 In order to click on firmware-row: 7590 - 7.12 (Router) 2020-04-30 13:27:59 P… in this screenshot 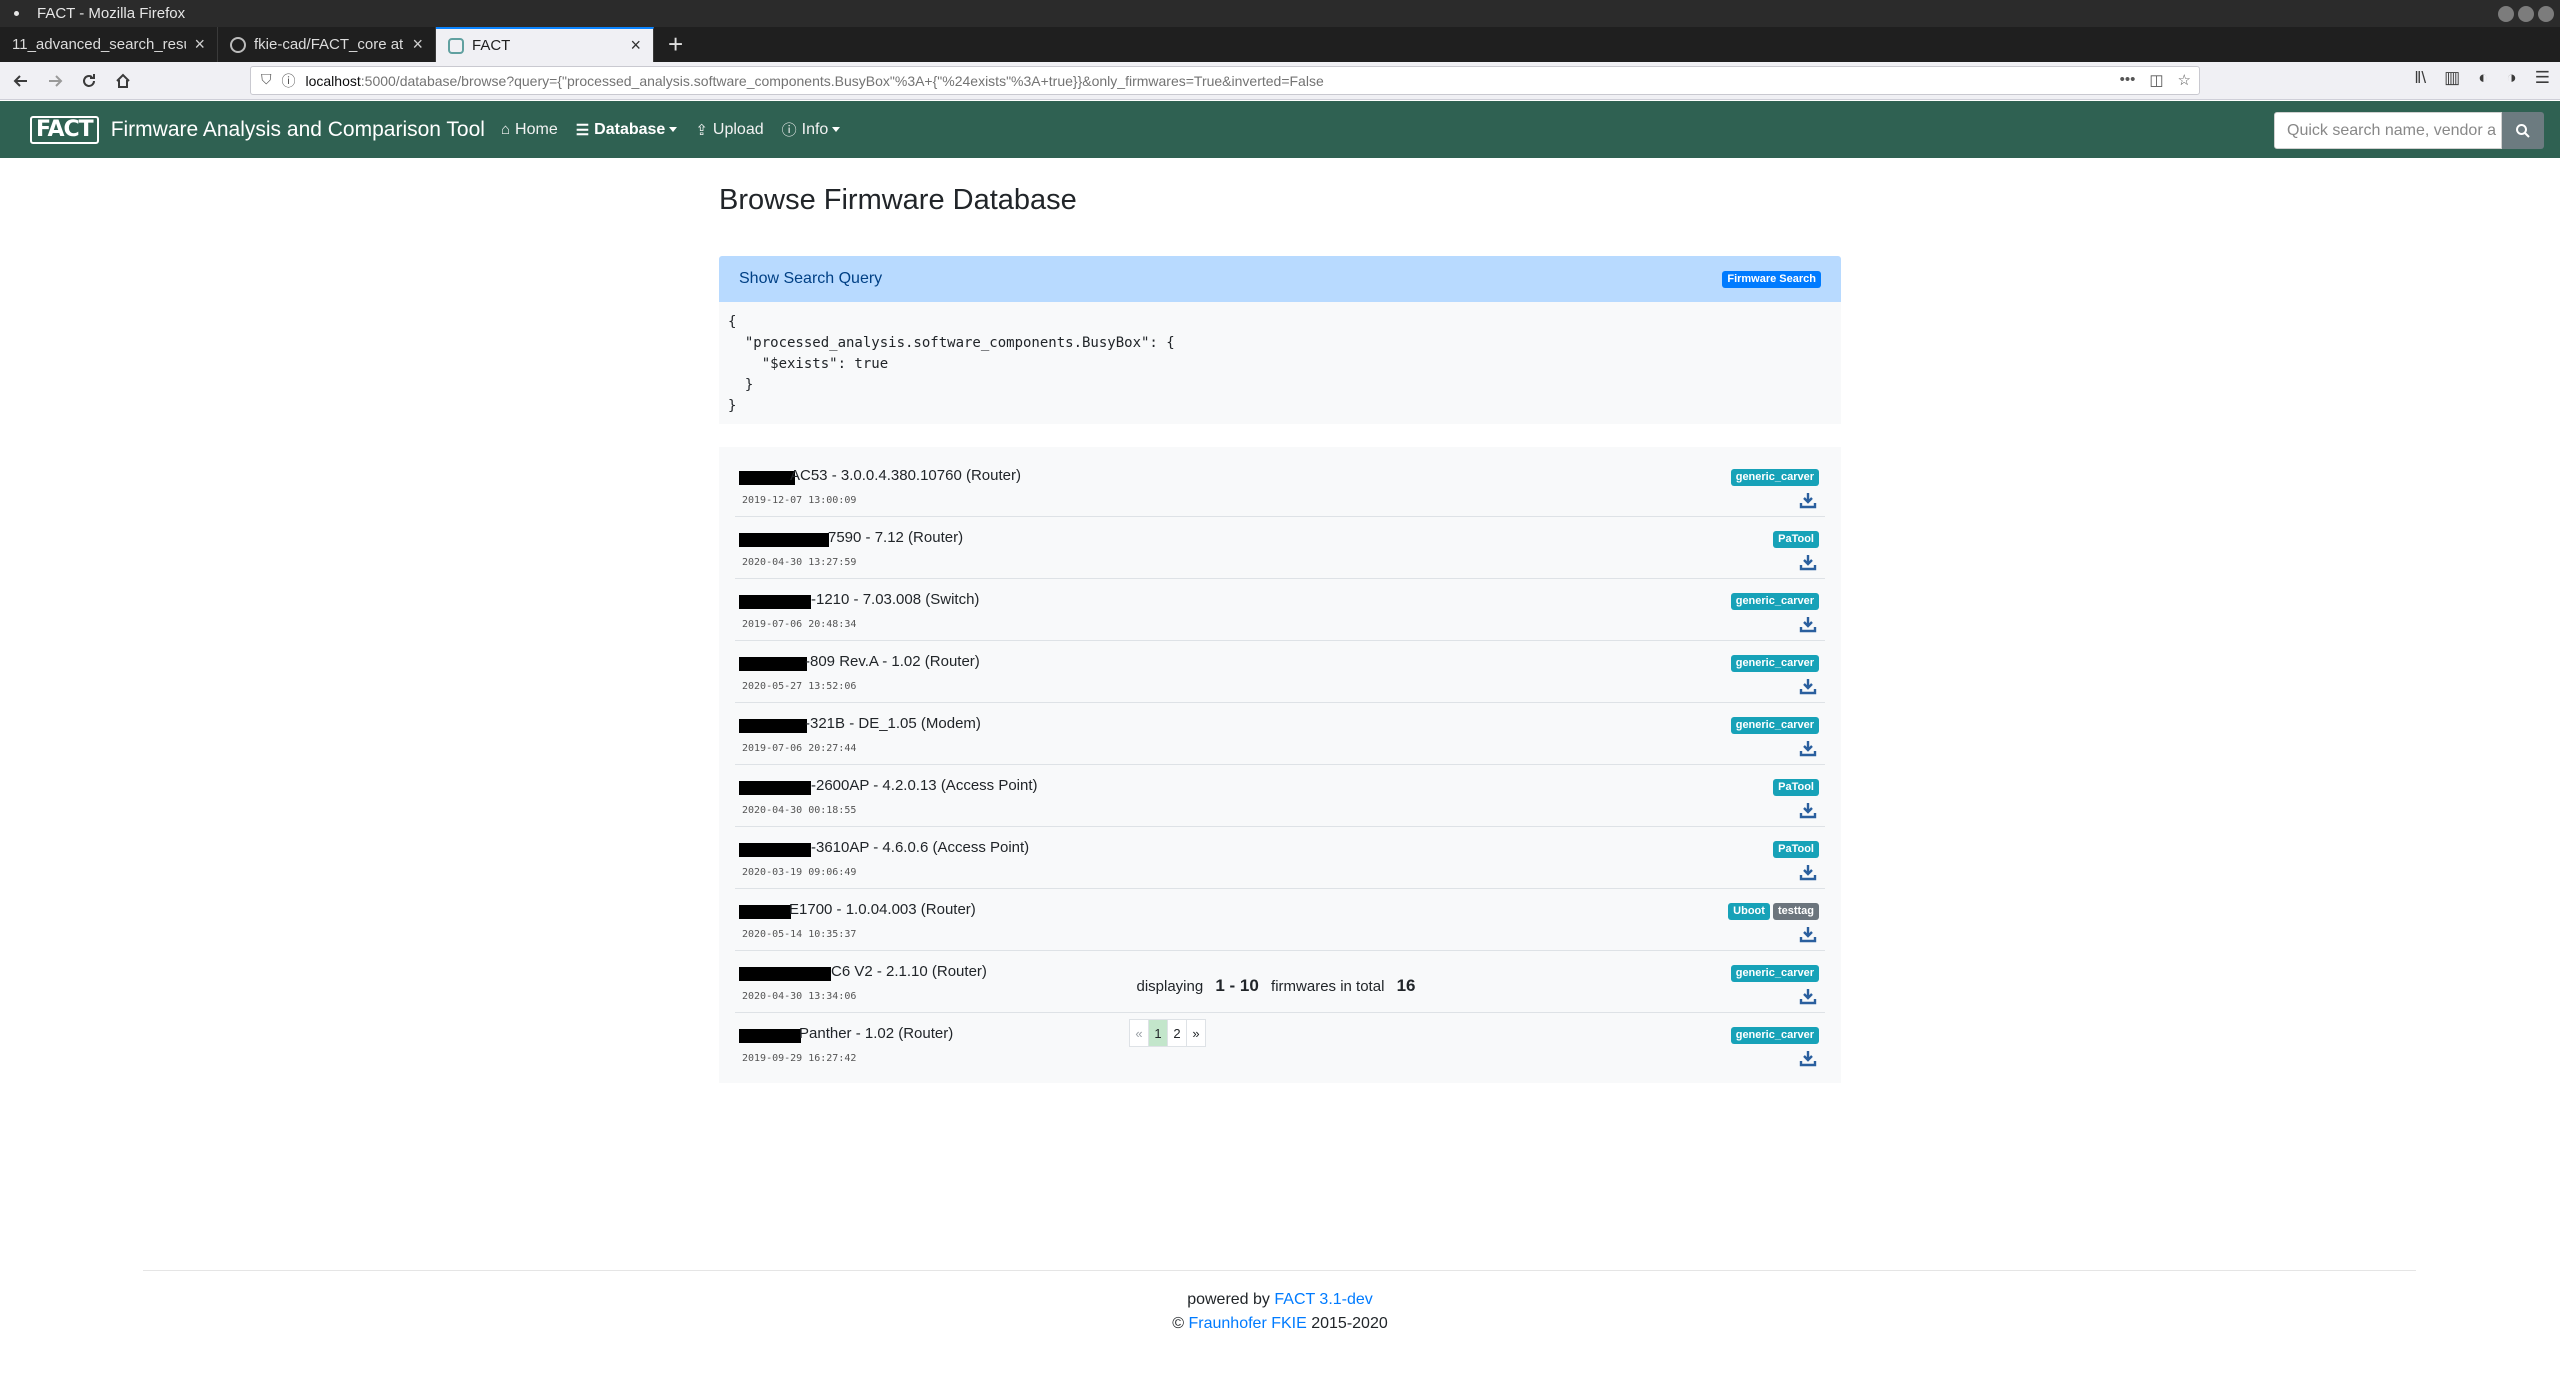, I will do `click(1280, 548)`.